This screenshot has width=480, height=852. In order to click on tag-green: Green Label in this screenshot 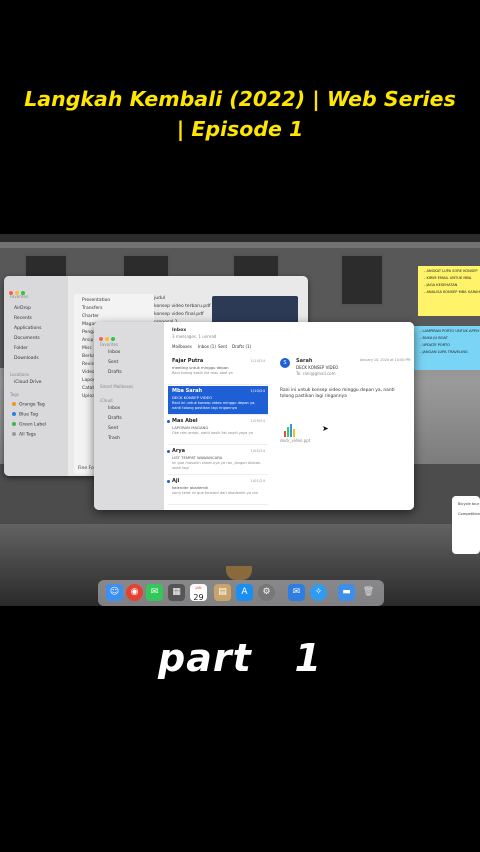, I will do `click(29, 425)`.